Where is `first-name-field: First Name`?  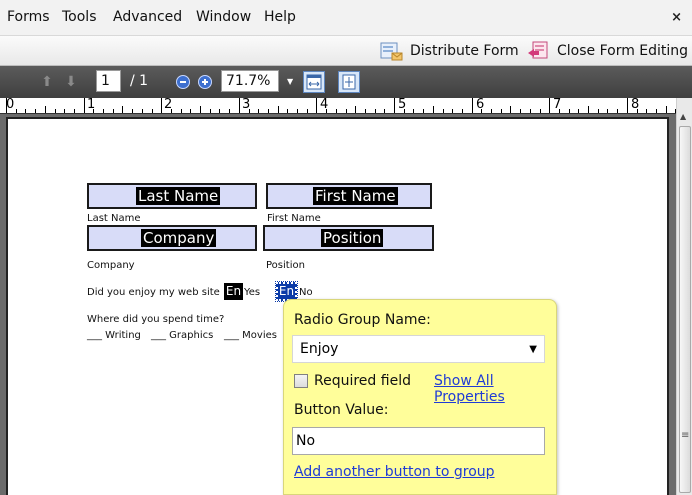
first-name-field: First Name is located at coordinates (349, 196).